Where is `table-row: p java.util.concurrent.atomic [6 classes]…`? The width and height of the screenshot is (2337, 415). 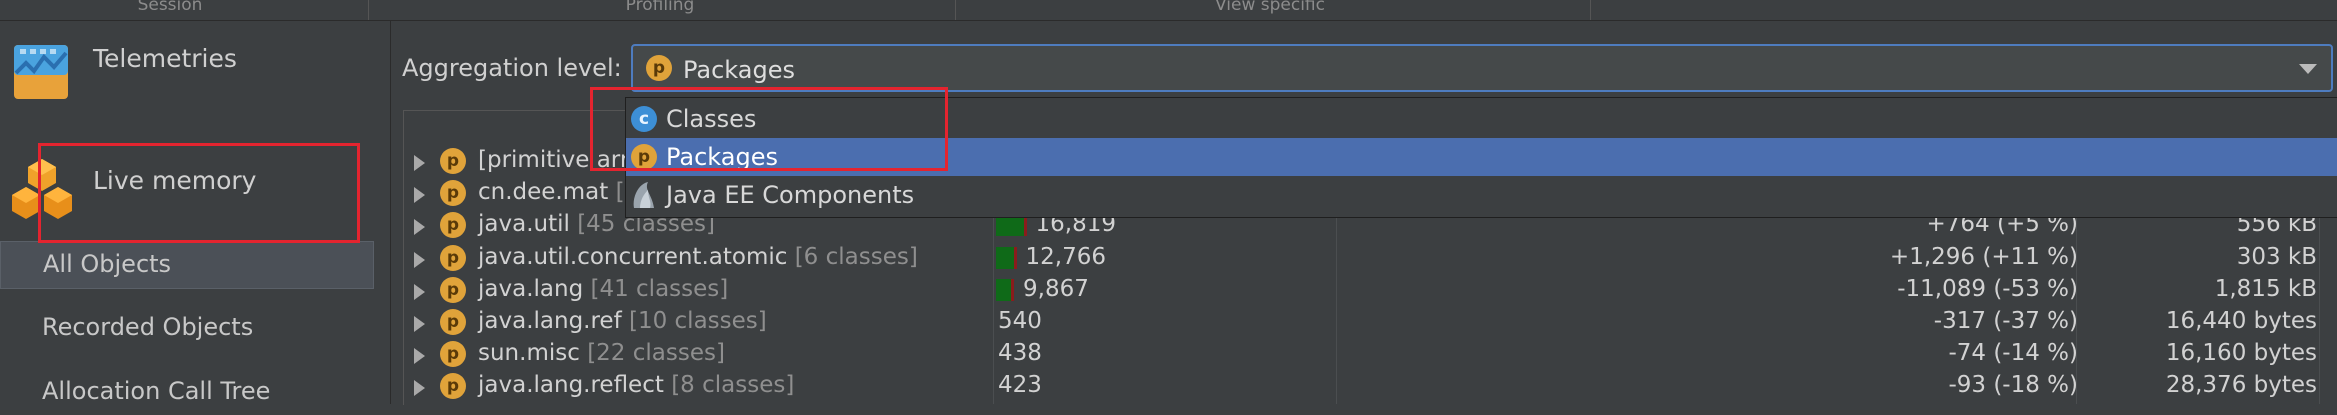
table-row: p java.util.concurrent.atomic [6 classes]… is located at coordinates (1370, 259).